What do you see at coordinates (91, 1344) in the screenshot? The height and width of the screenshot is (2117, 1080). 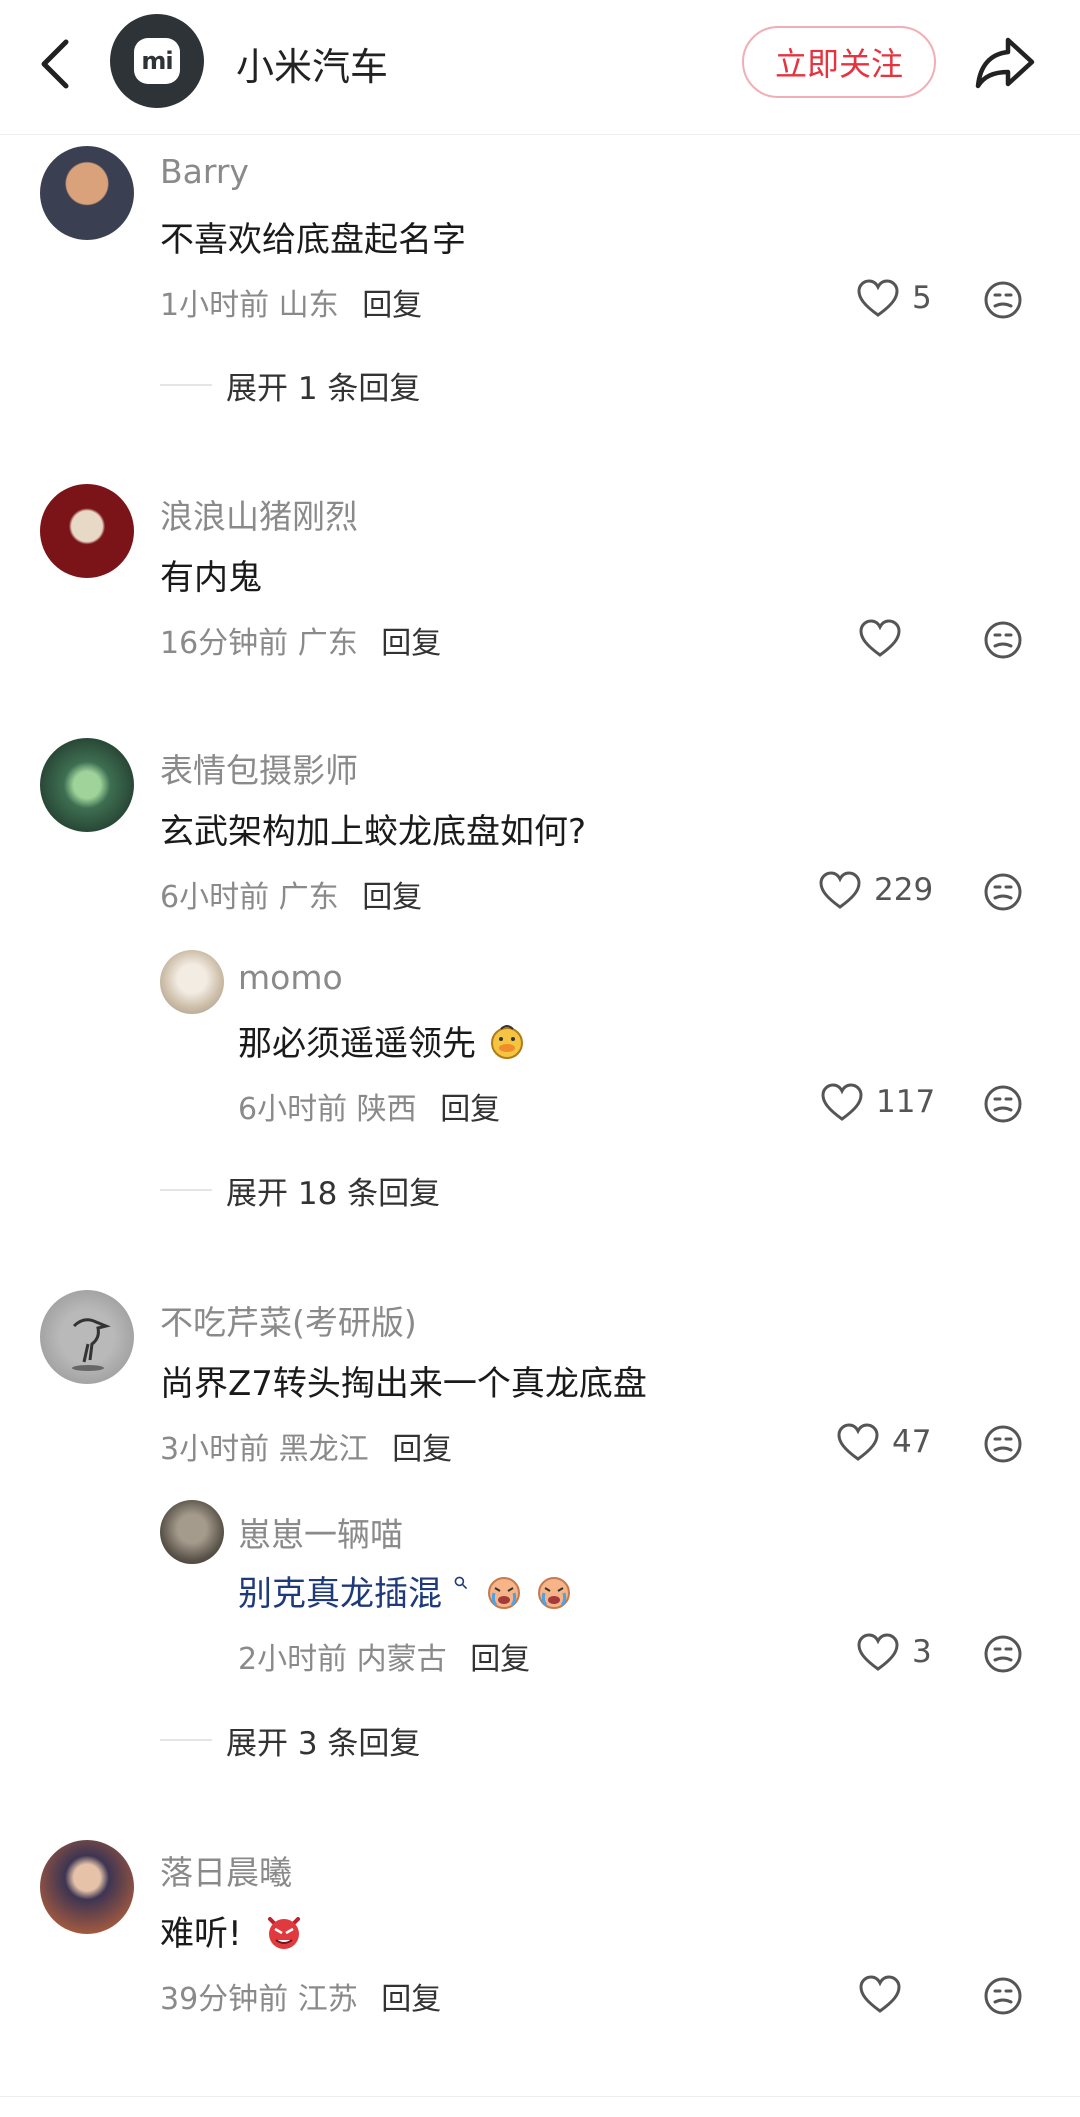 I see `heron-image` at bounding box center [91, 1344].